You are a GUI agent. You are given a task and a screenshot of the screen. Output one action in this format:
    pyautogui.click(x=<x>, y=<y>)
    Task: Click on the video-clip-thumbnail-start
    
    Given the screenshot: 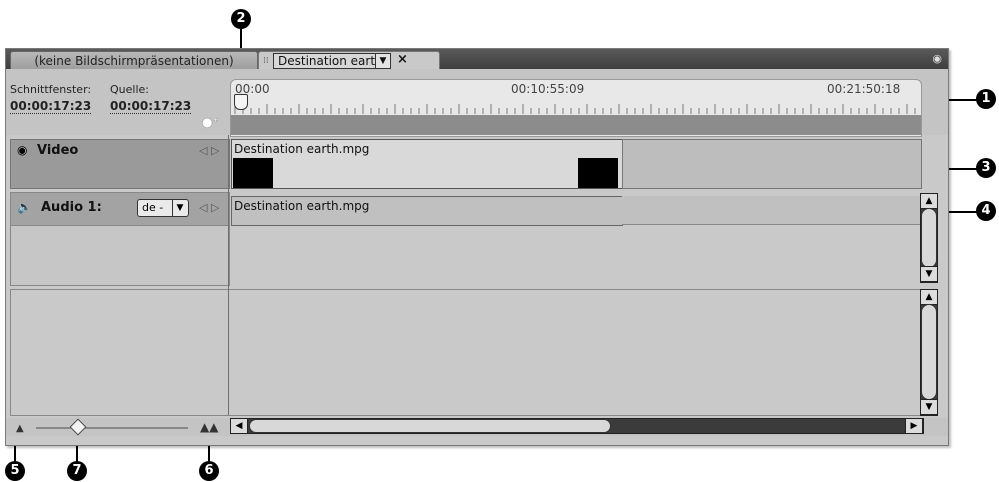 What is the action you would take?
    pyautogui.click(x=253, y=173)
    